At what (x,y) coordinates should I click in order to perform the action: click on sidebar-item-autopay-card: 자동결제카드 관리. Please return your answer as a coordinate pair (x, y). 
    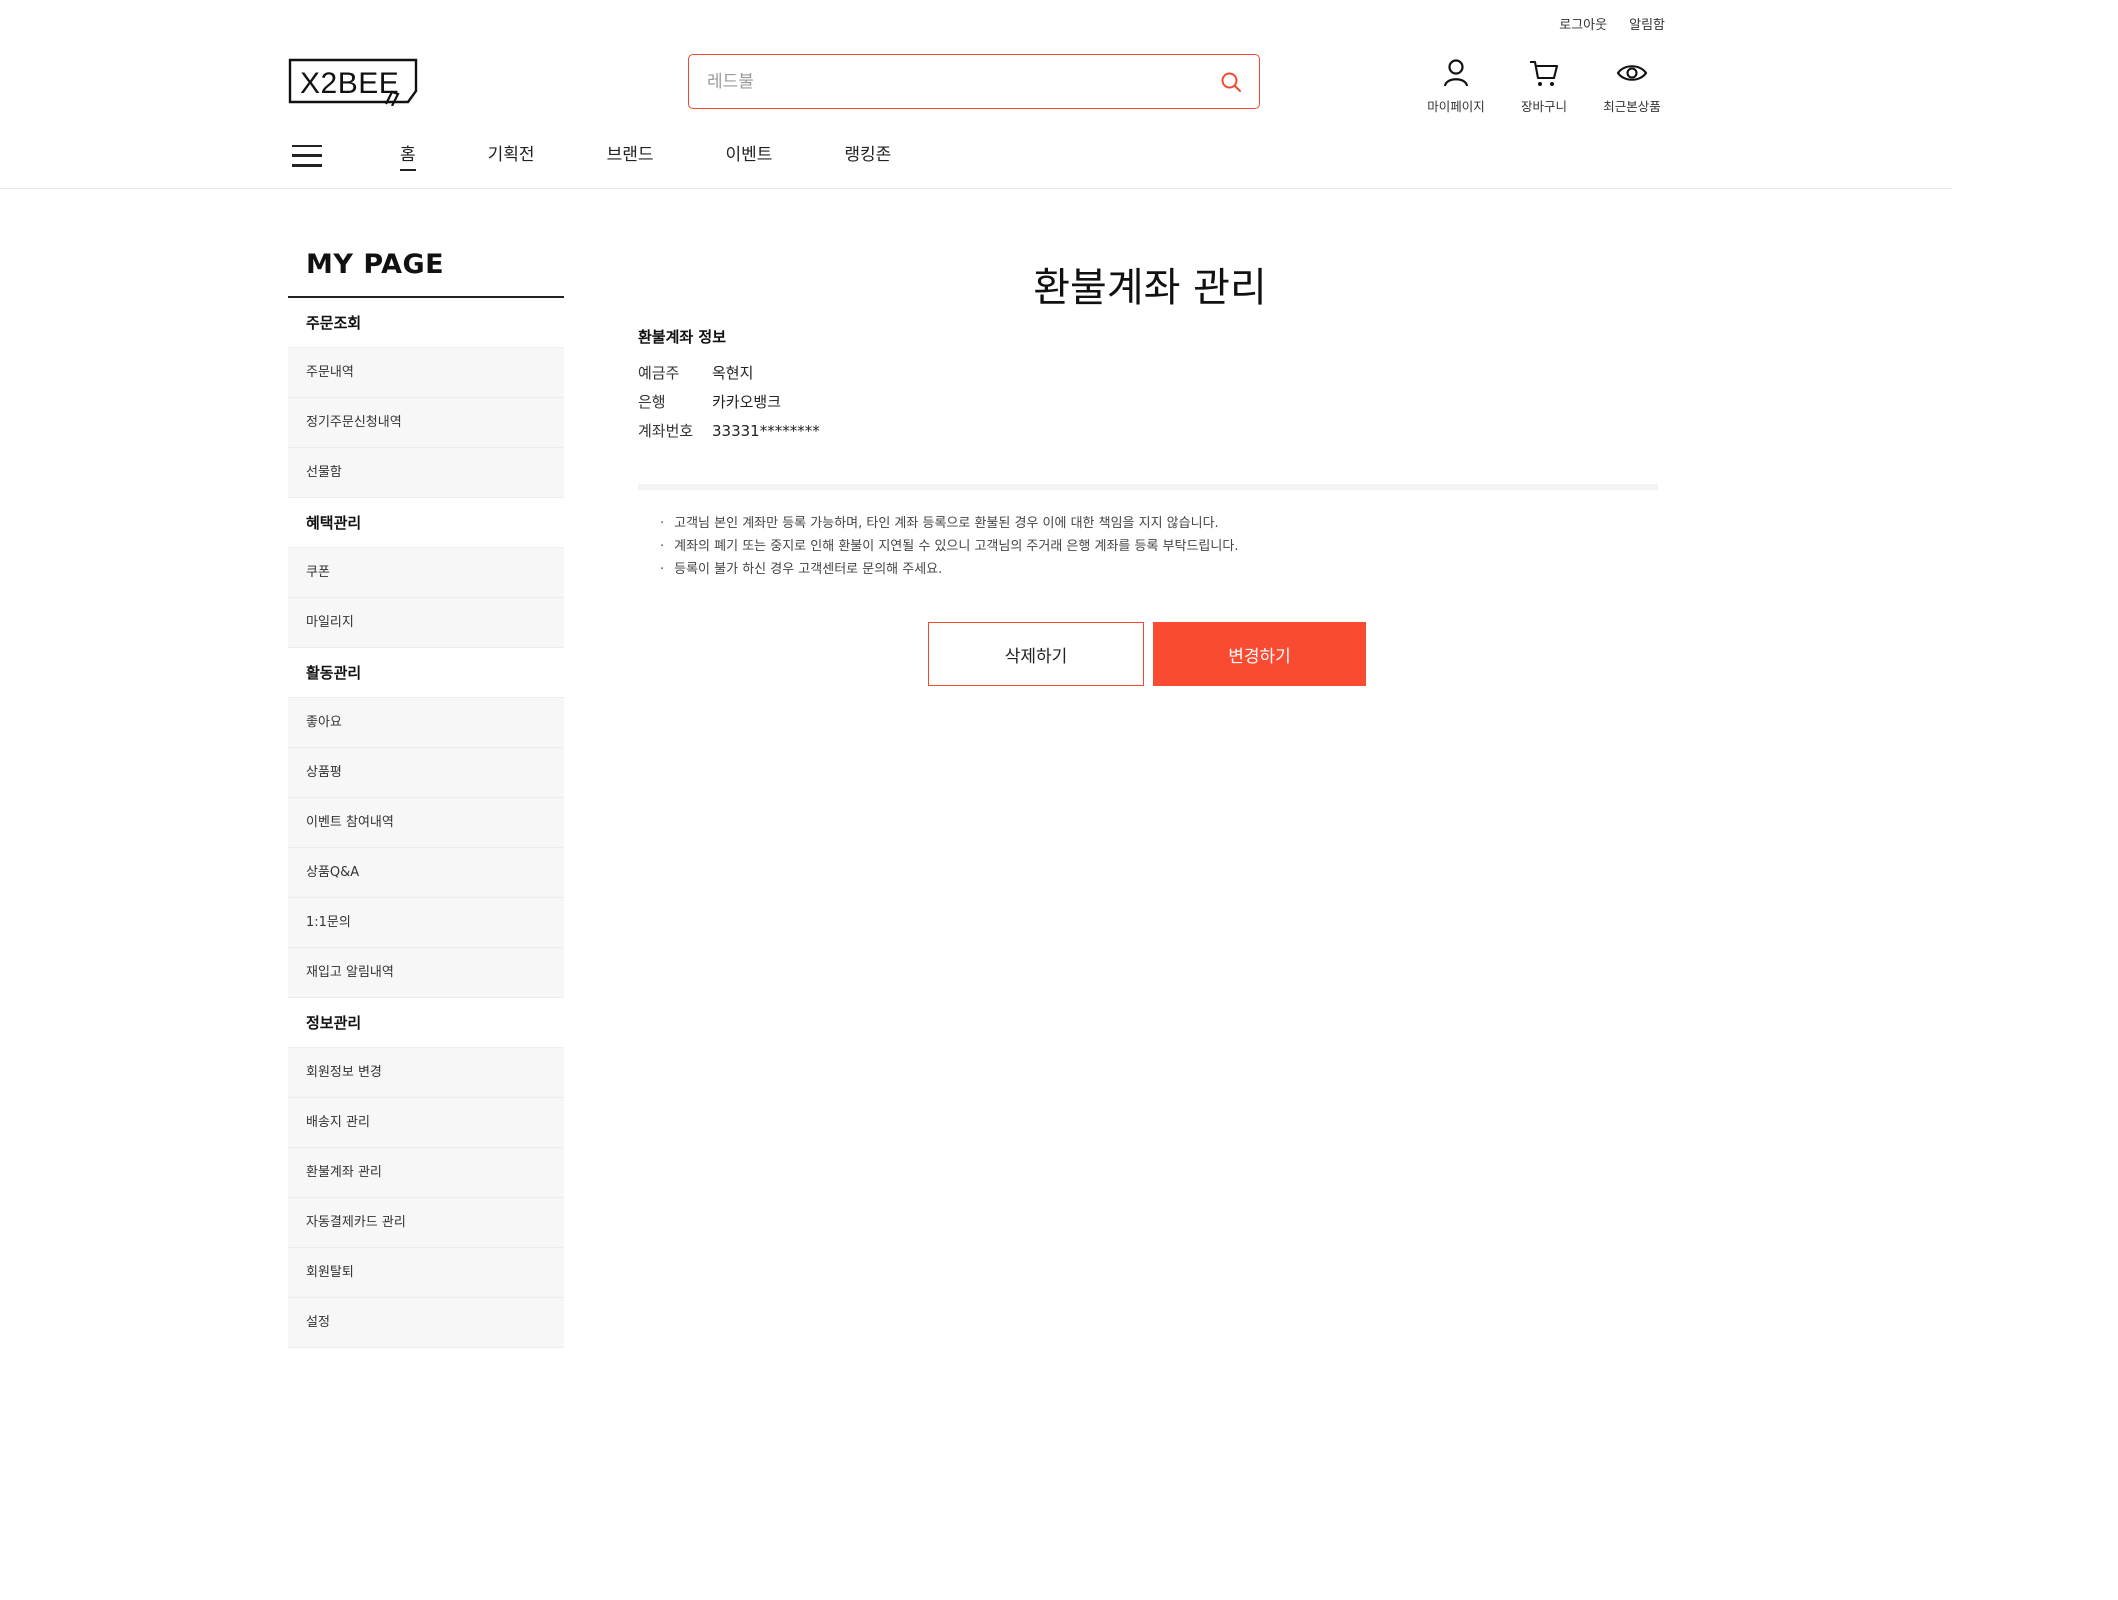
    Looking at the image, I should click on (426, 1223).